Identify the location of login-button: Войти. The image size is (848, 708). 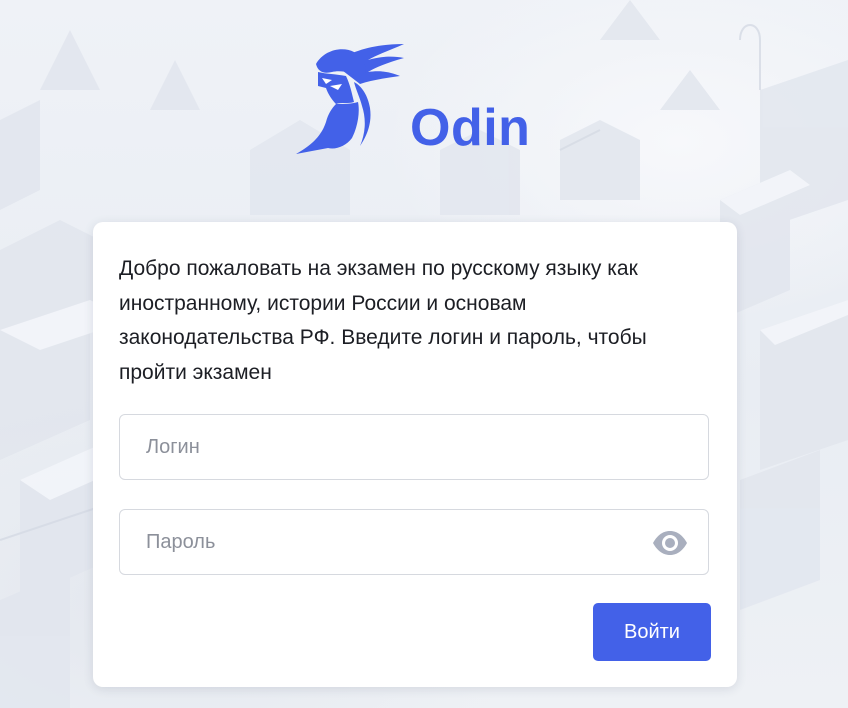
(652, 632).